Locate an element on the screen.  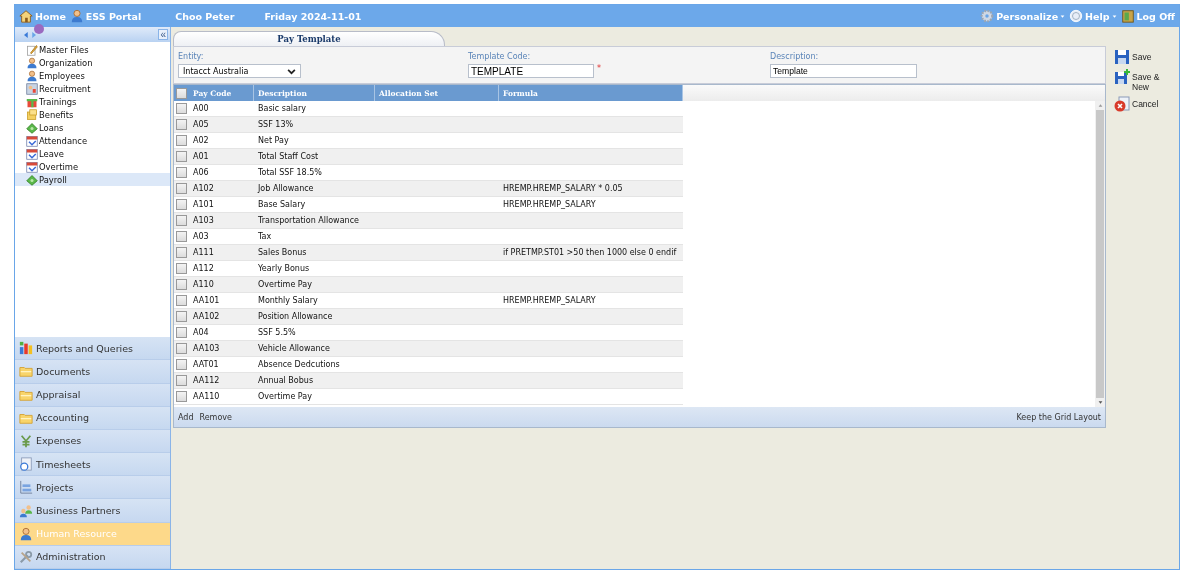
toolbar-button: Save is located at coordinates (1138, 57).